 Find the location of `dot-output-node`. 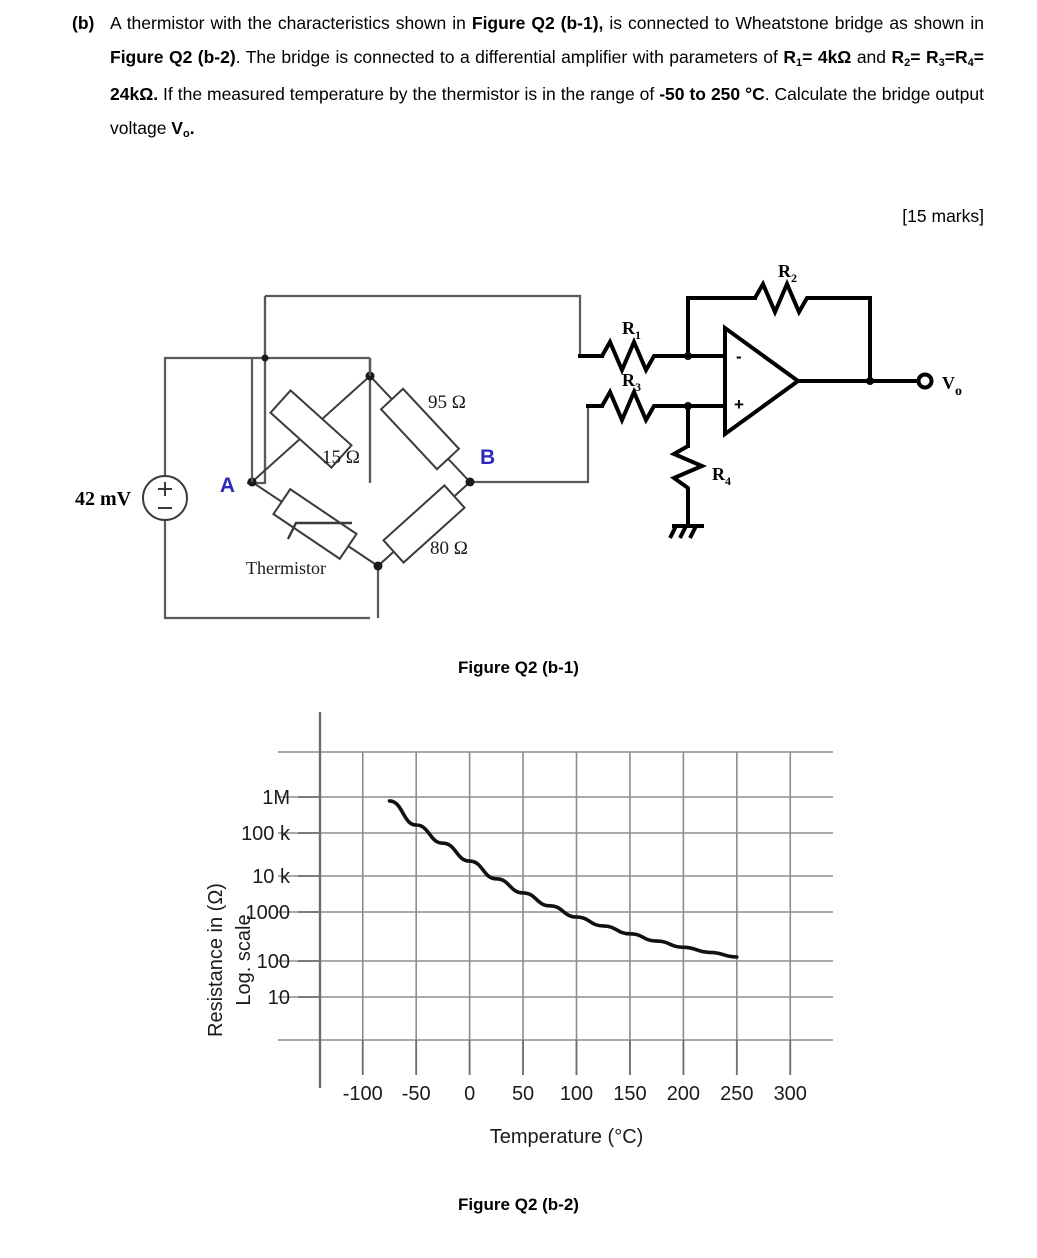

dot-output-node is located at coordinates (870, 381).